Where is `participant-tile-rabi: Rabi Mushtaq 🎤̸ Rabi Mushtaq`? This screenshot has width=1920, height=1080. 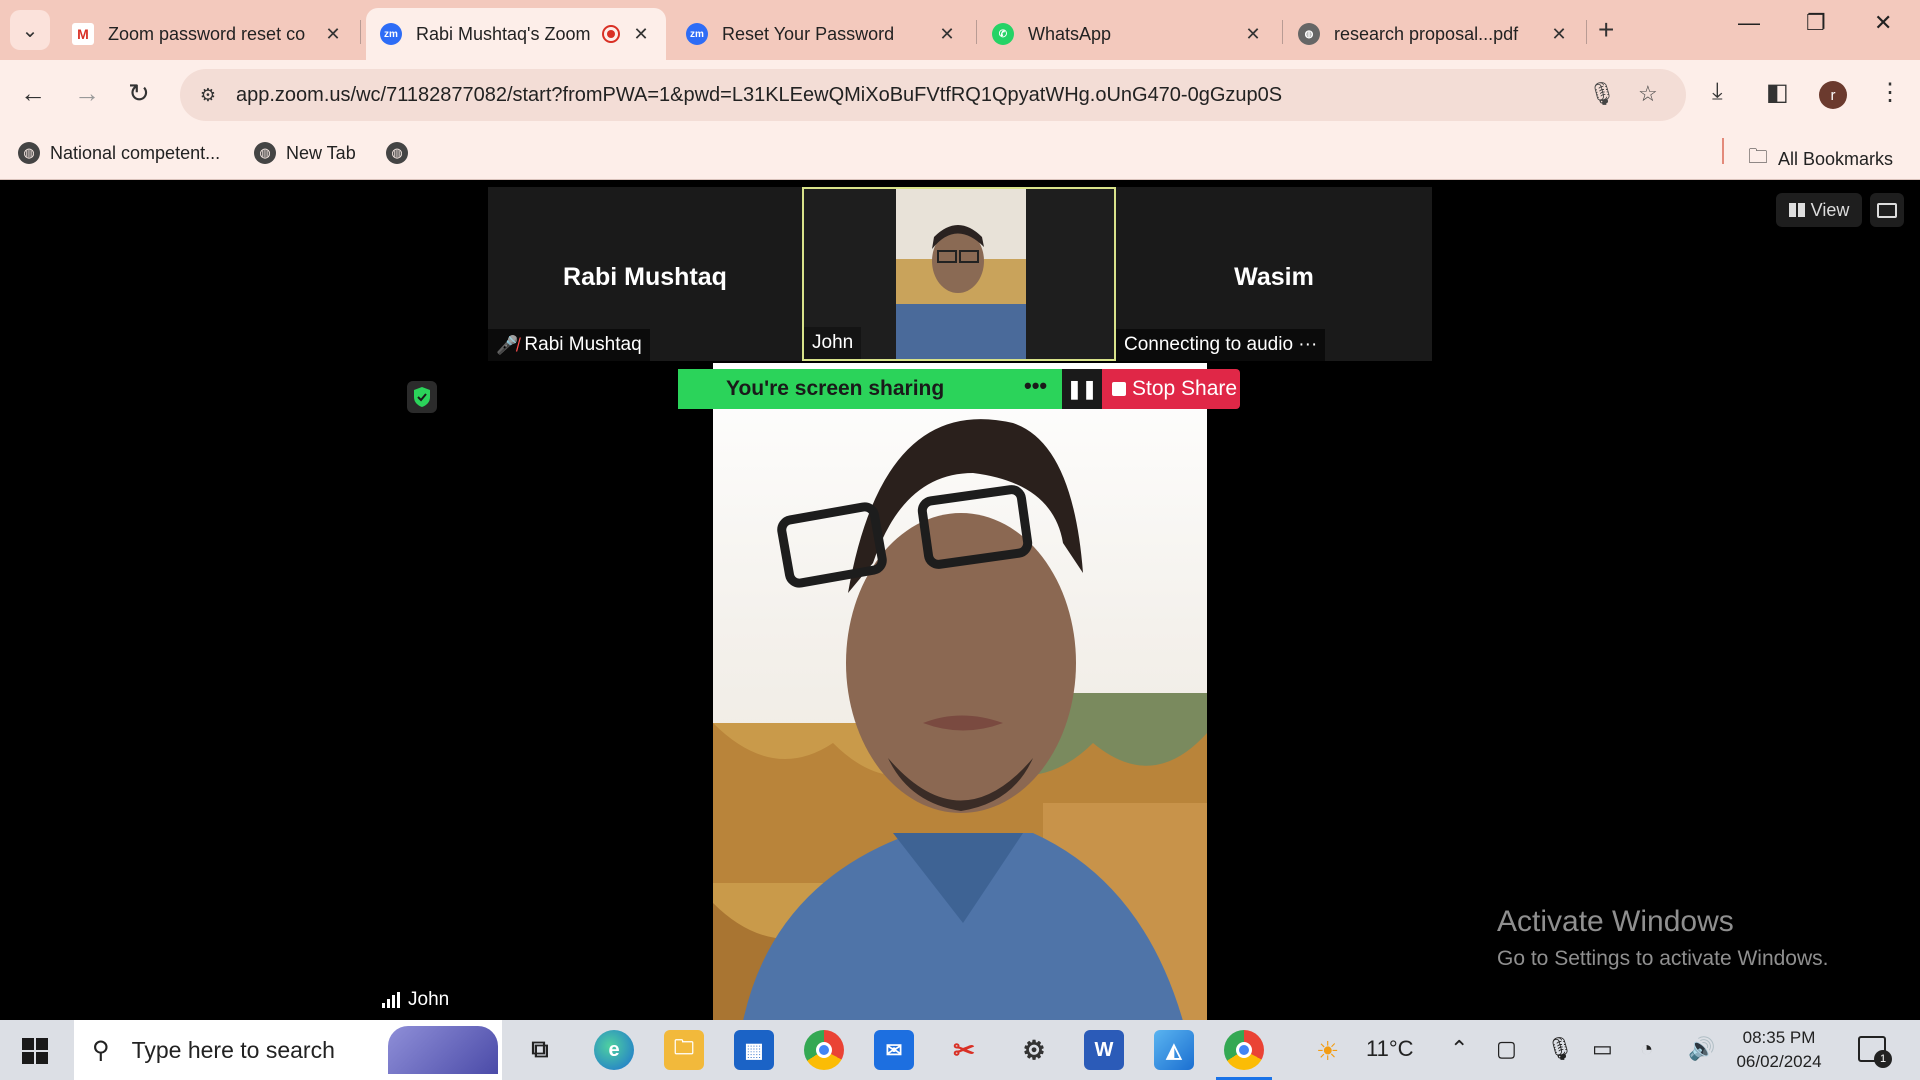
participant-tile-rabi: Rabi Mushtaq 🎤̸ Rabi Mushtaq is located at coordinates (645, 274).